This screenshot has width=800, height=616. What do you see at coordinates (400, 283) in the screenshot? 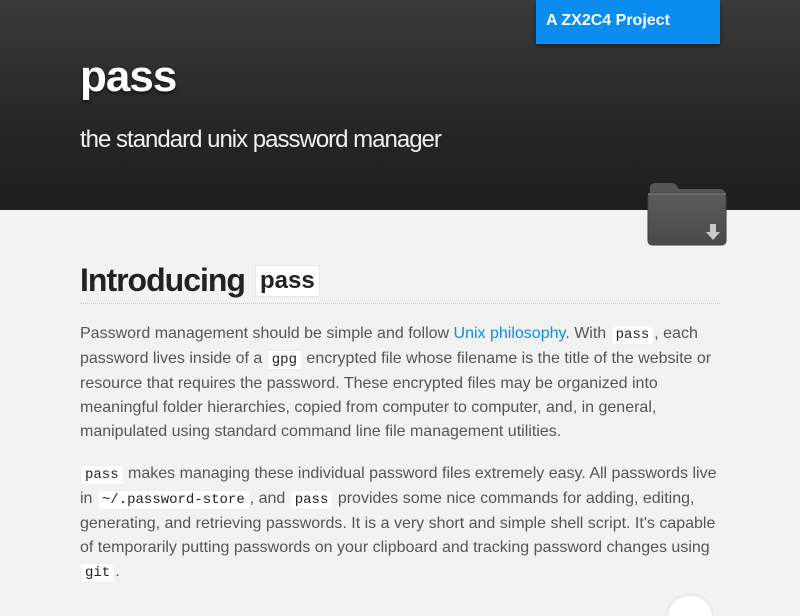
I see `section-heading-introducing: Introducing pass` at bounding box center [400, 283].